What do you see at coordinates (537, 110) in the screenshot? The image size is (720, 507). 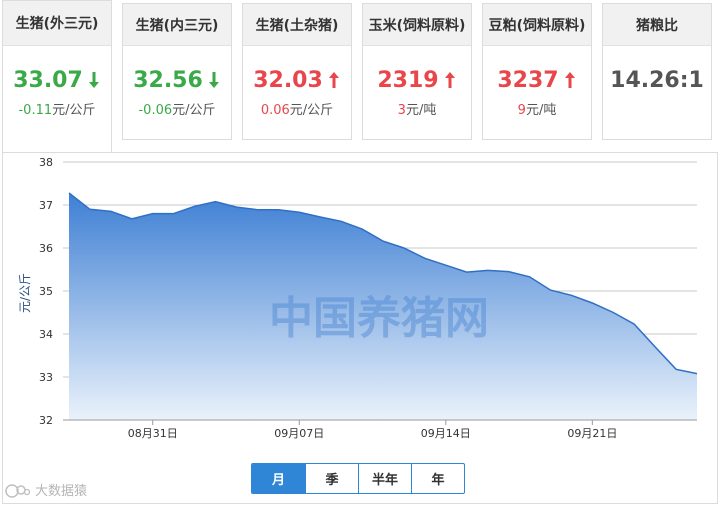 I see `card-change: 9元/吨` at bounding box center [537, 110].